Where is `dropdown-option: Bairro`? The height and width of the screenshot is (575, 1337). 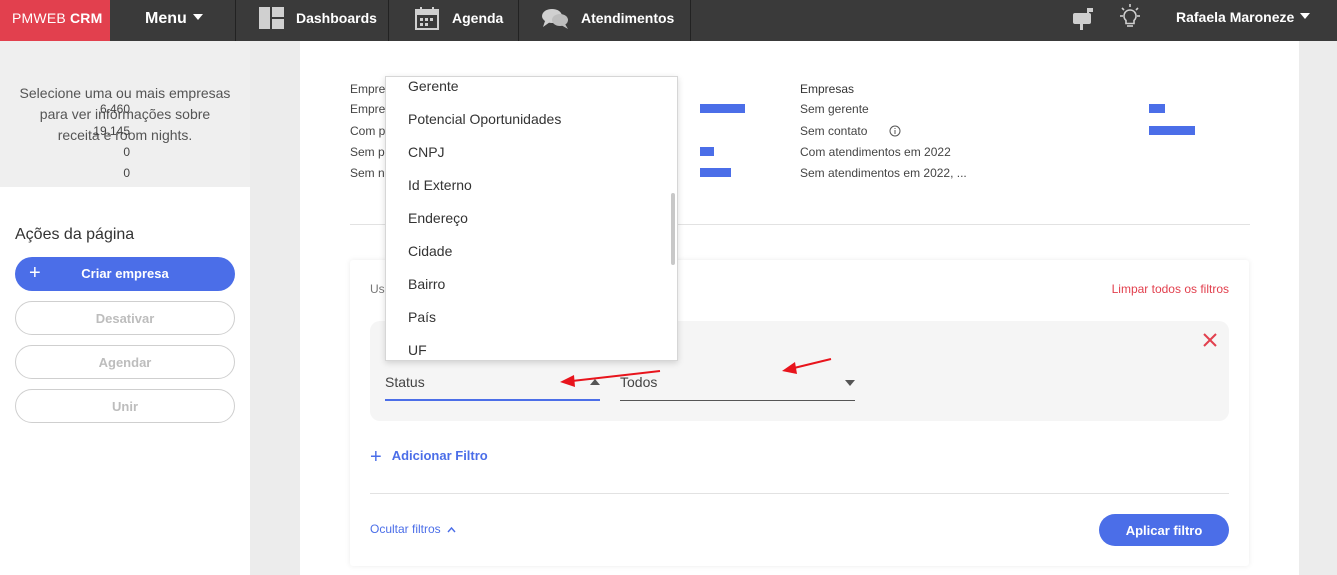 dropdown-option: Bairro is located at coordinates (426, 284).